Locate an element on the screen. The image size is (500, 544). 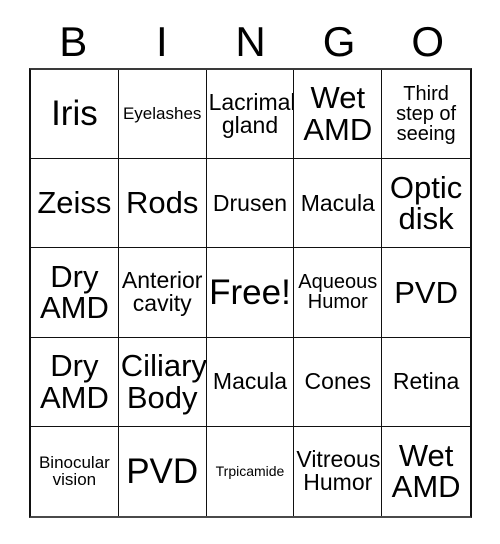
bingo-cell-r5c5: Wet AMD is located at coordinates (426, 471).